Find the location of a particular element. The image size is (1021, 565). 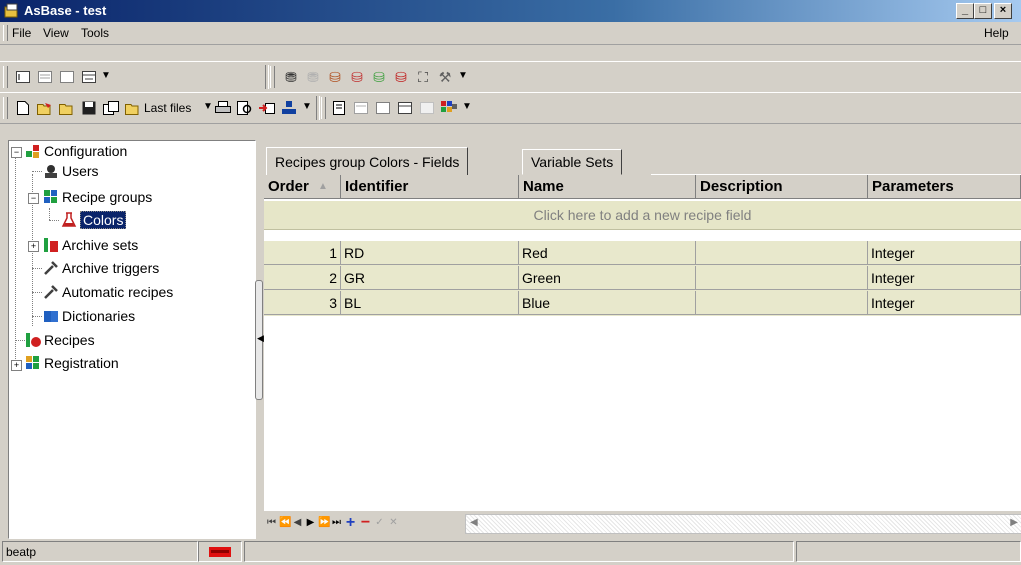

add-record-icon: + is located at coordinates (350, 523).